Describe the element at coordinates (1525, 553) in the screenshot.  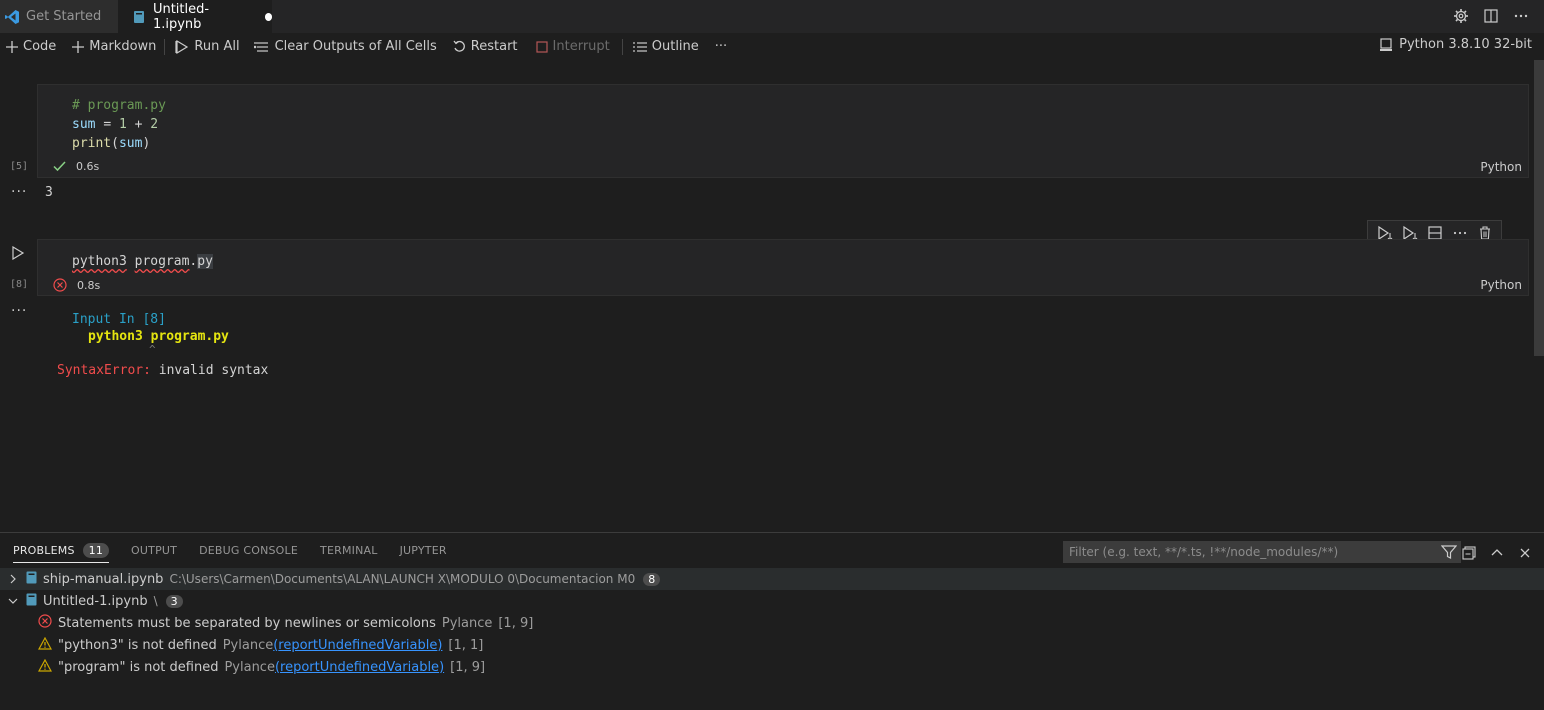
I see `close-icon` at that location.